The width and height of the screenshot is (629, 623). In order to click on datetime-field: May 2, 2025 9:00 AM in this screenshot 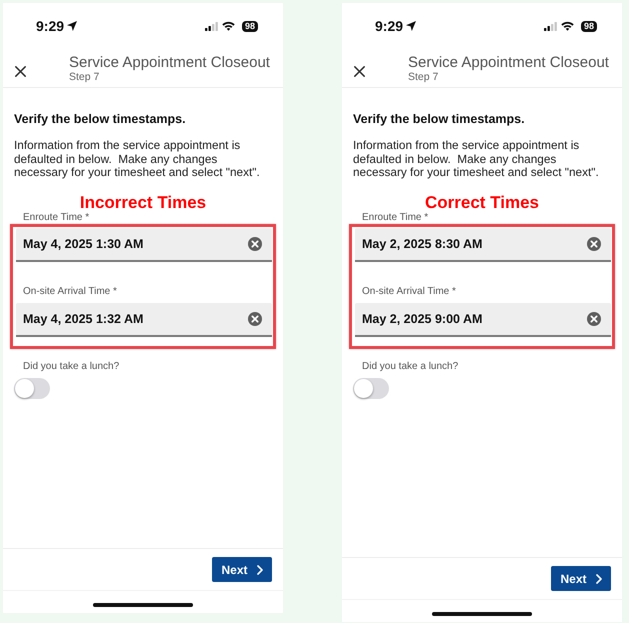, I will do `click(483, 319)`.